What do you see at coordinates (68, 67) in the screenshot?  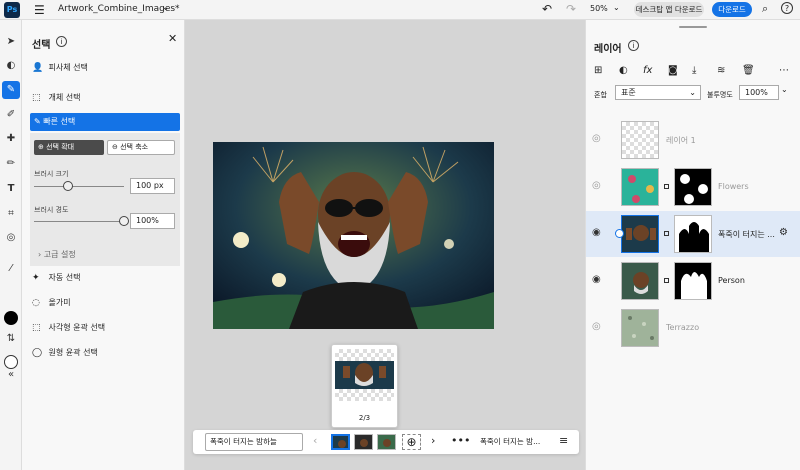 I see `select-subject-label: 피사체 선택` at bounding box center [68, 67].